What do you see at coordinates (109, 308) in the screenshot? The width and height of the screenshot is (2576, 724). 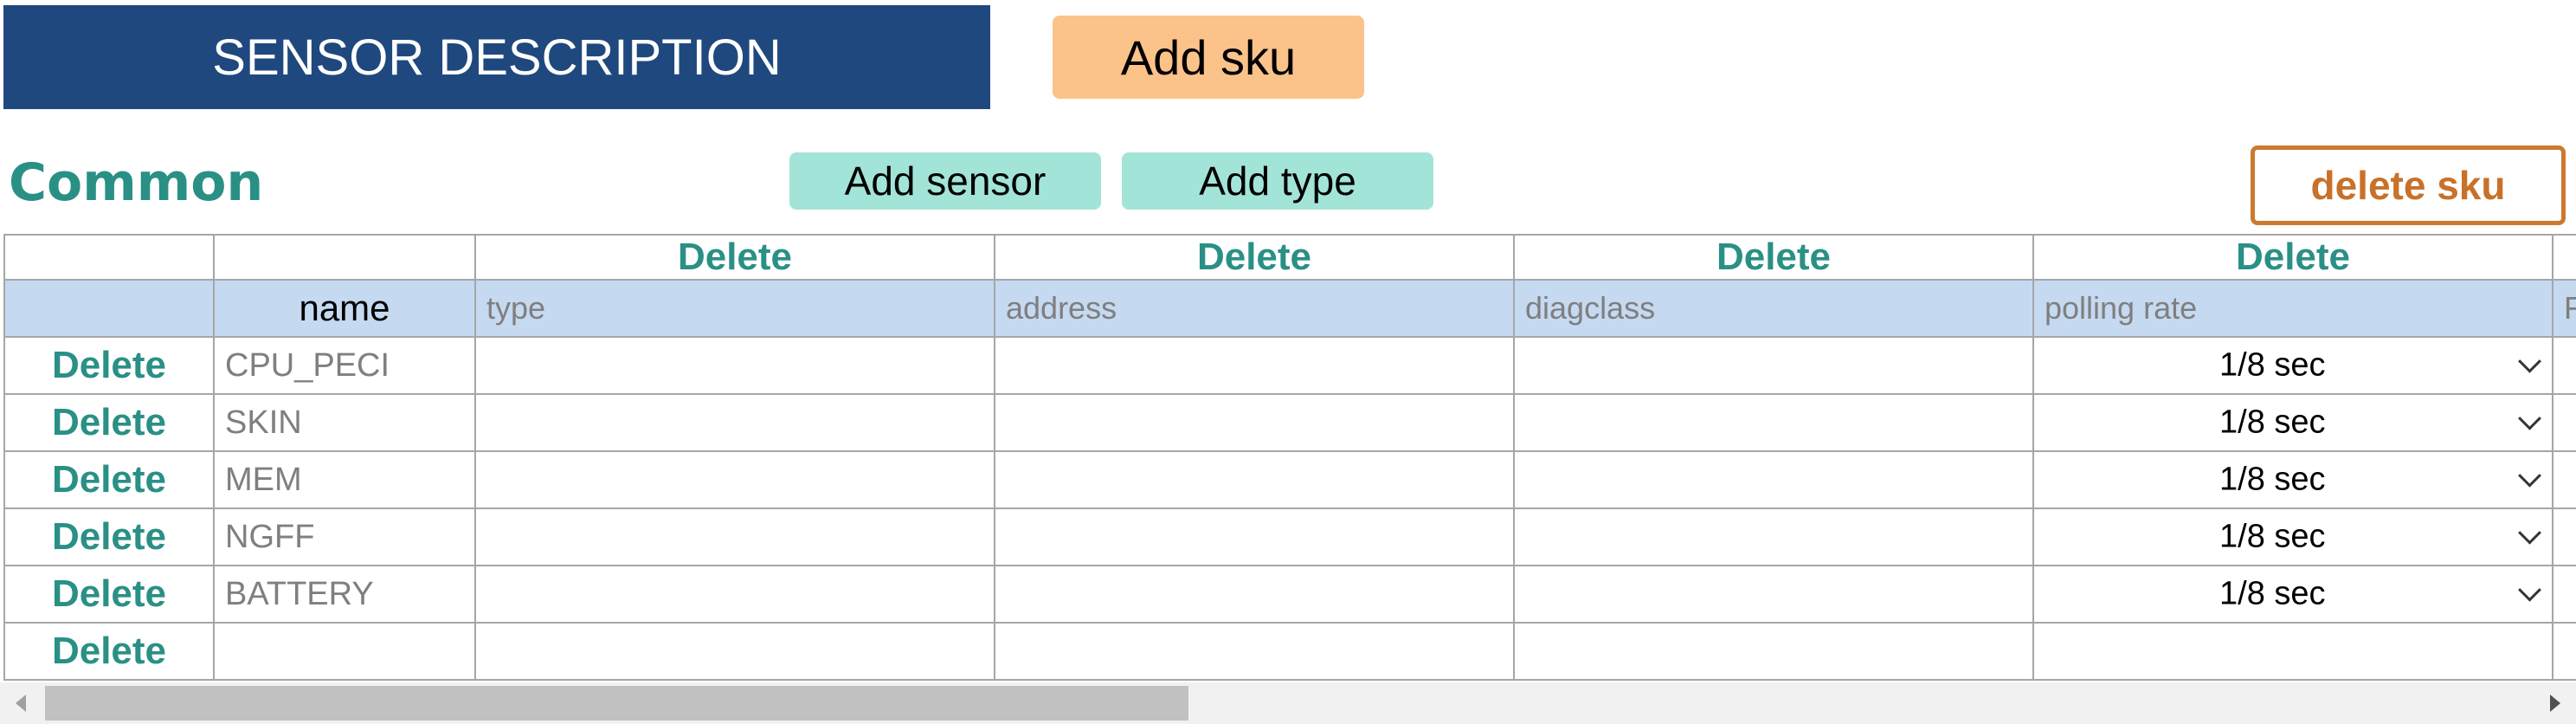 I see `header-empty-cell` at bounding box center [109, 308].